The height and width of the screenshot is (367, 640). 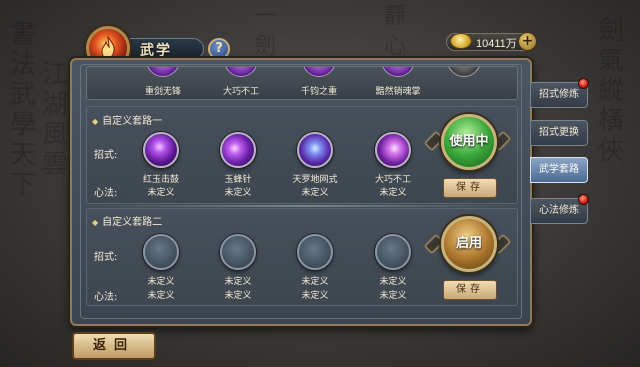 What do you see at coordinates (302, 206) in the screenshot?
I see `divider` at bounding box center [302, 206].